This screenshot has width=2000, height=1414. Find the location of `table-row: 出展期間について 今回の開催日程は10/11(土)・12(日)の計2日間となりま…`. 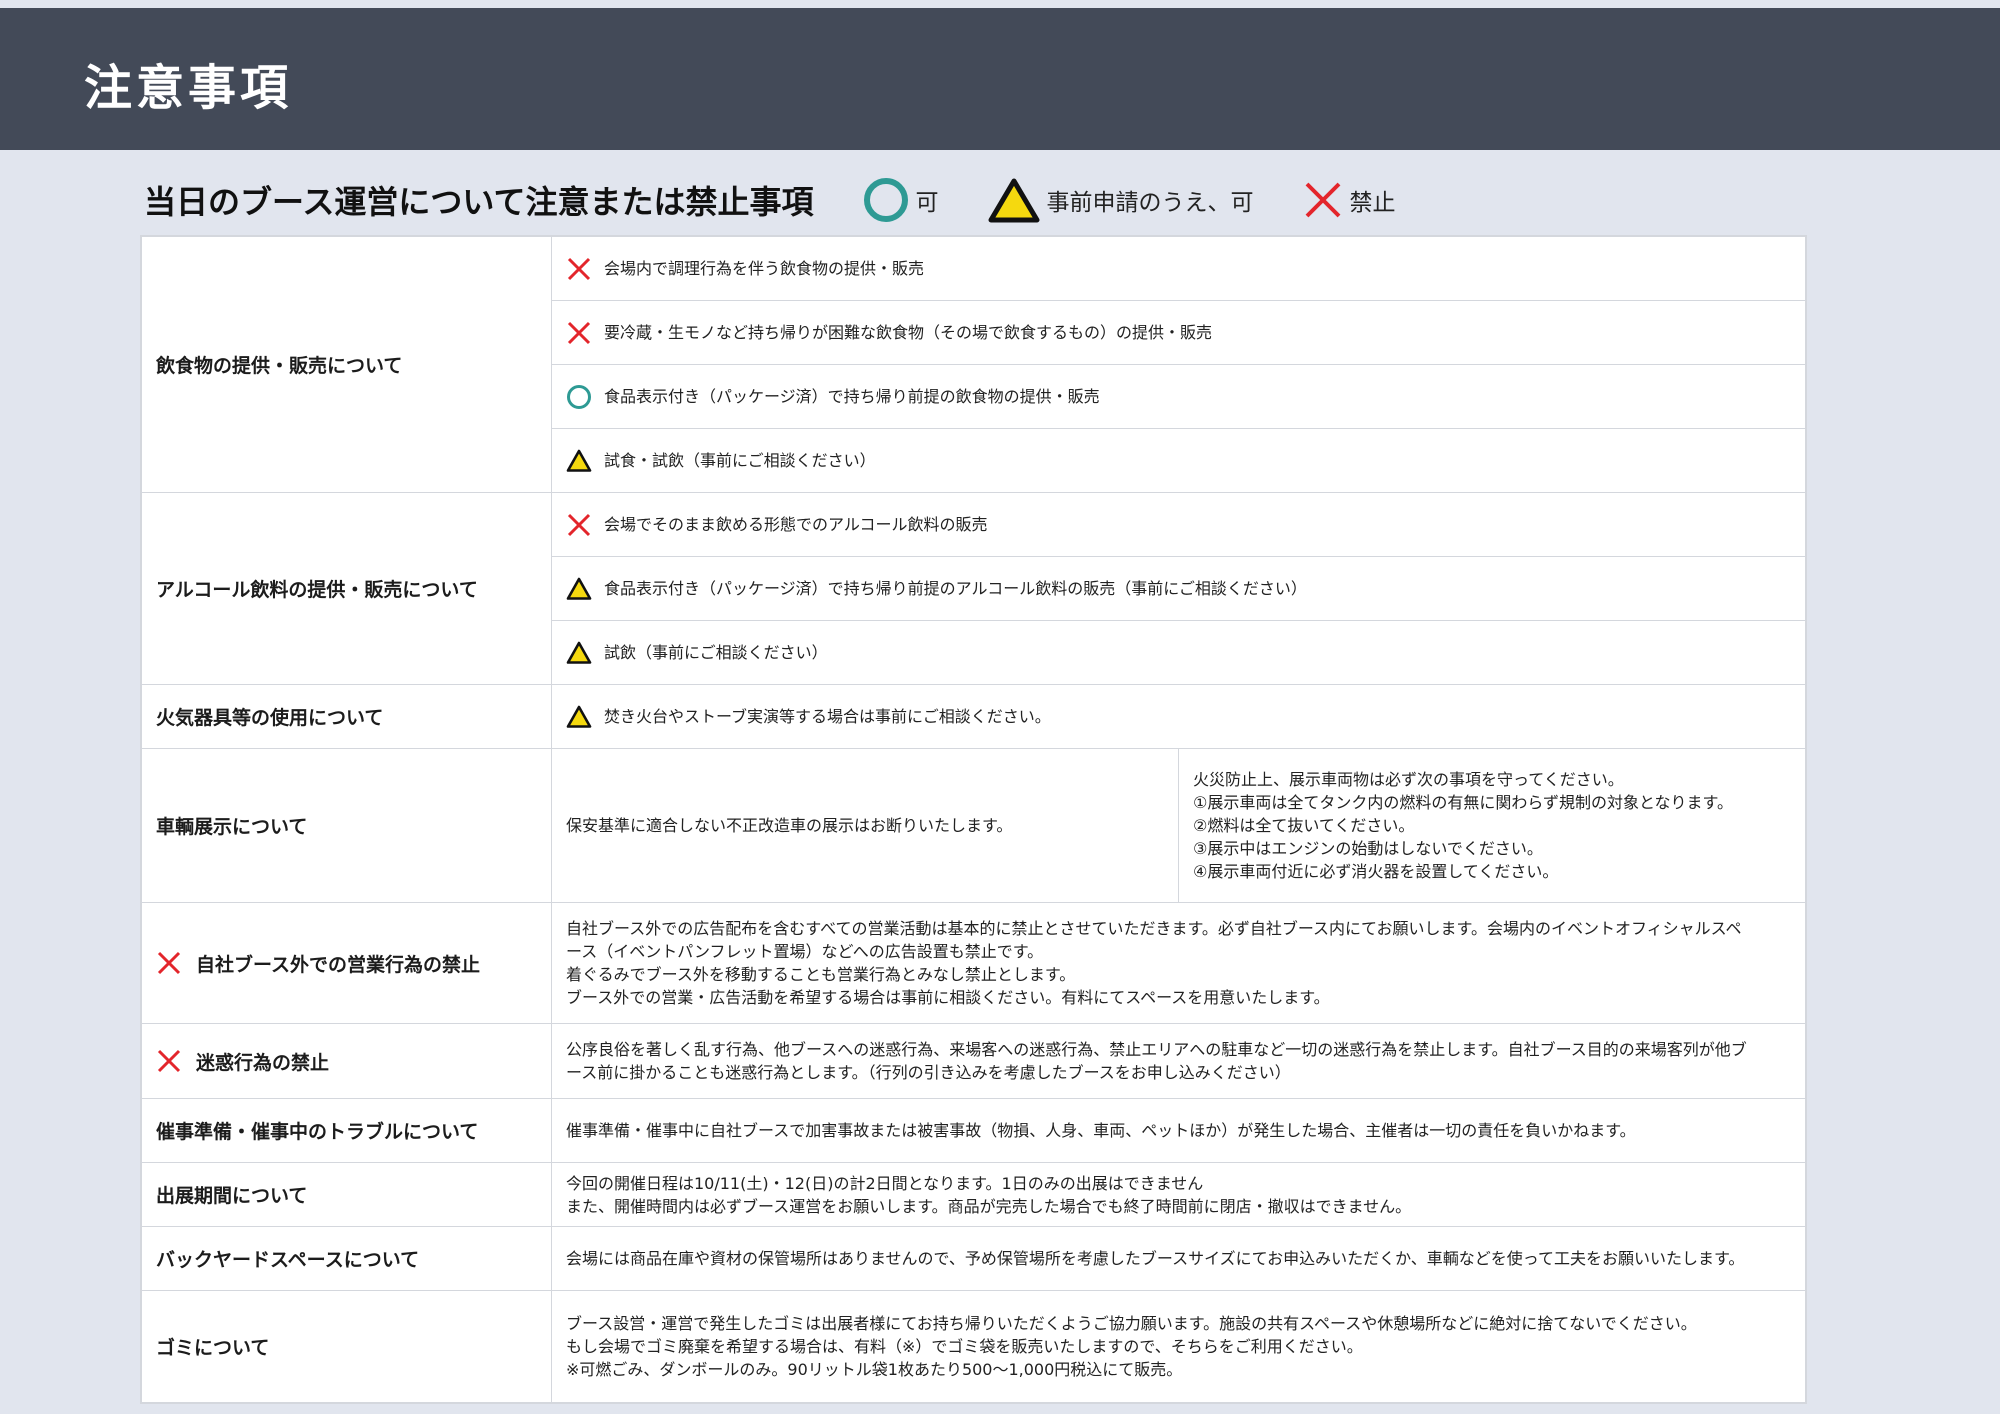

table-row: 出展期間について 今回の開催日程は10/11(土)・12(日)の計2日間となりま… is located at coordinates (973, 1194).